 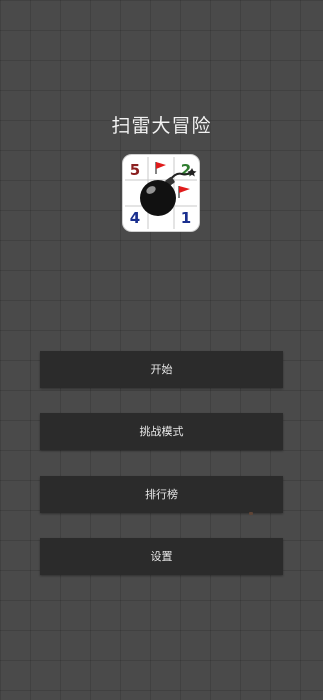 I want to click on game-title: 扫雷大冒险, so click(x=161, y=126).